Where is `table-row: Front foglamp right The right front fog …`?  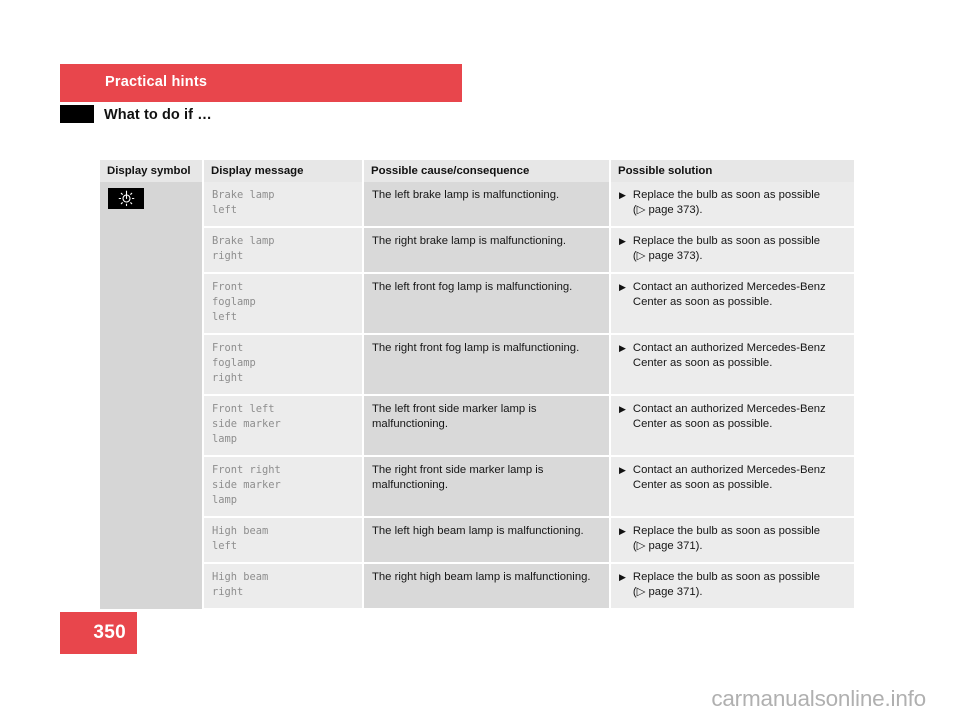
table-row: Front foglamp right The right front fog … is located at coordinates (477, 365).